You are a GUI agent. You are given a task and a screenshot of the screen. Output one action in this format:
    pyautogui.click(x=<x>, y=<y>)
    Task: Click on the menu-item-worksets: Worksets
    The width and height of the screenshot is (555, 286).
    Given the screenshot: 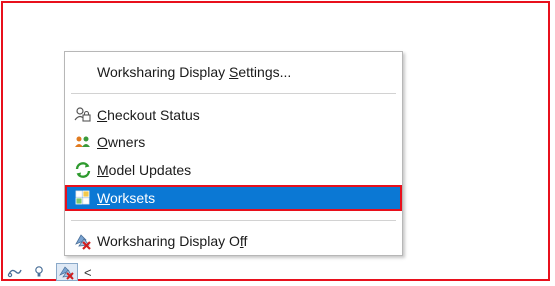 What is the action you would take?
    pyautogui.click(x=233, y=198)
    